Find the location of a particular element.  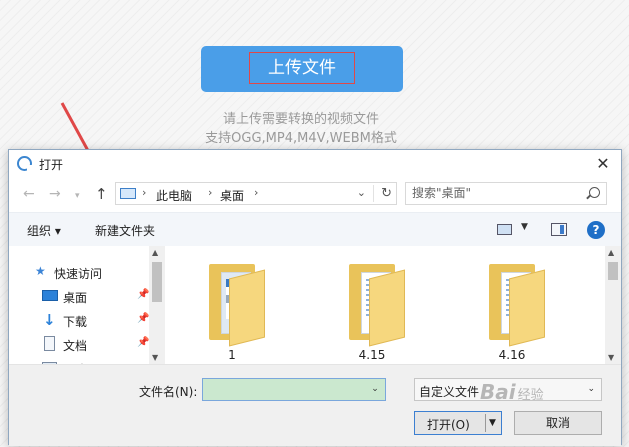

app-logo-icon is located at coordinates (25, 163).